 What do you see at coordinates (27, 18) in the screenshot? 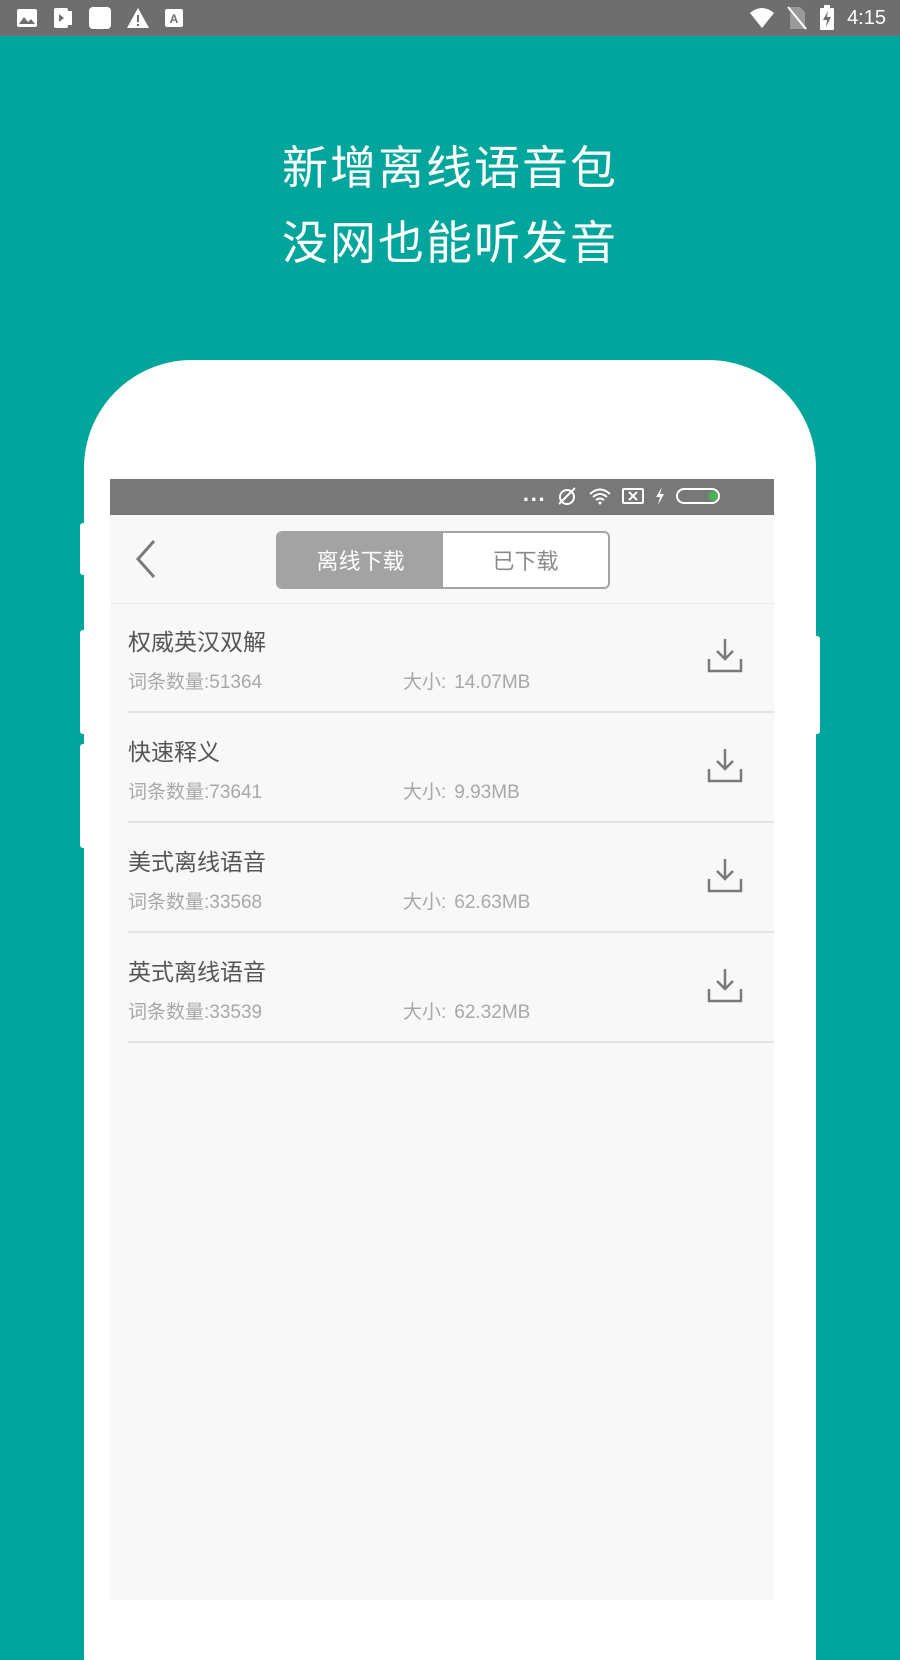
I see `image-icon` at bounding box center [27, 18].